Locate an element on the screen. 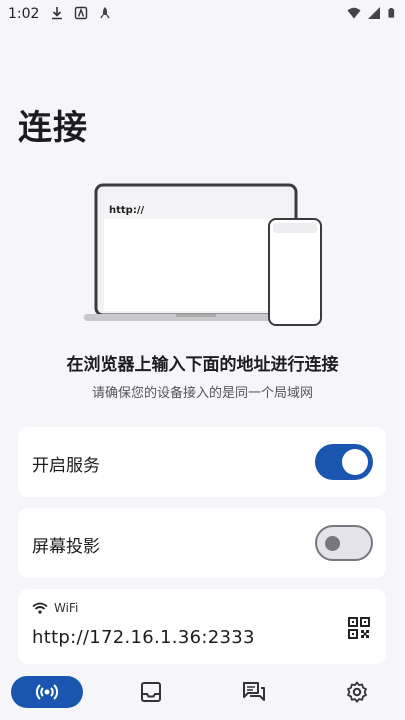  nav-settings is located at coordinates (357, 692).